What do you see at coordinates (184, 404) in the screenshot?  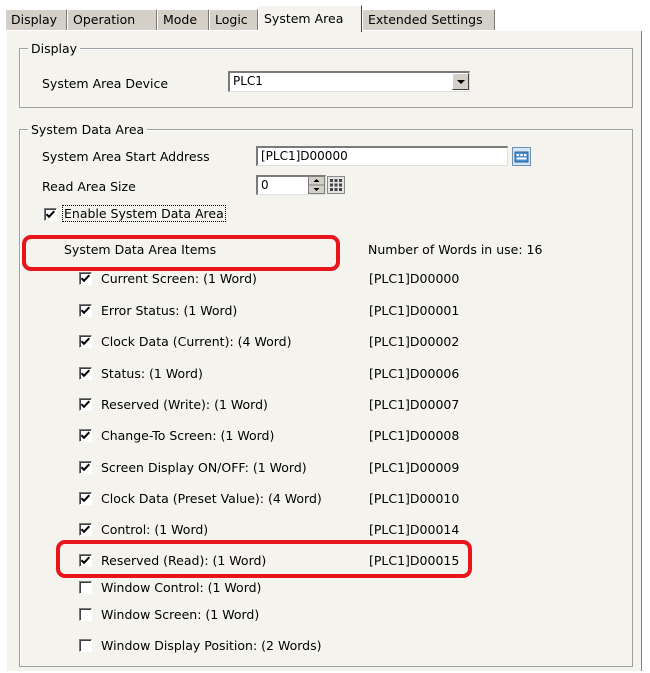 I see `item-label: Reserved (Write): (1 Word)` at bounding box center [184, 404].